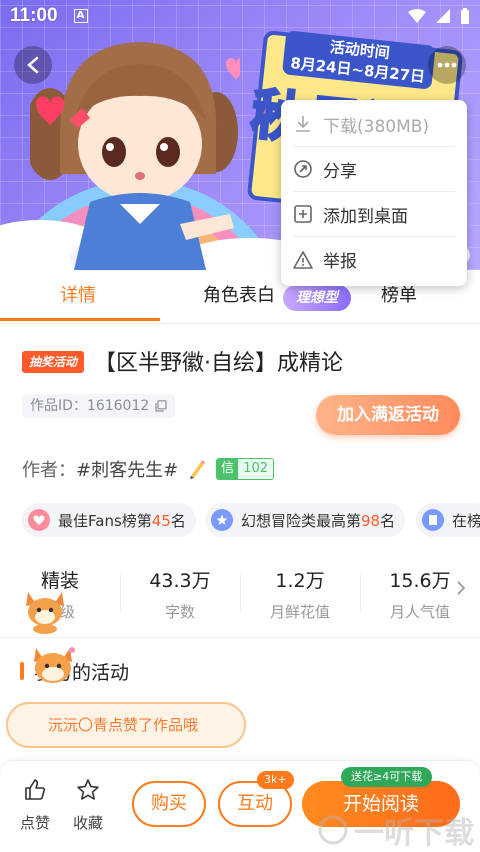  I want to click on favorite-label: 收藏, so click(87, 823).